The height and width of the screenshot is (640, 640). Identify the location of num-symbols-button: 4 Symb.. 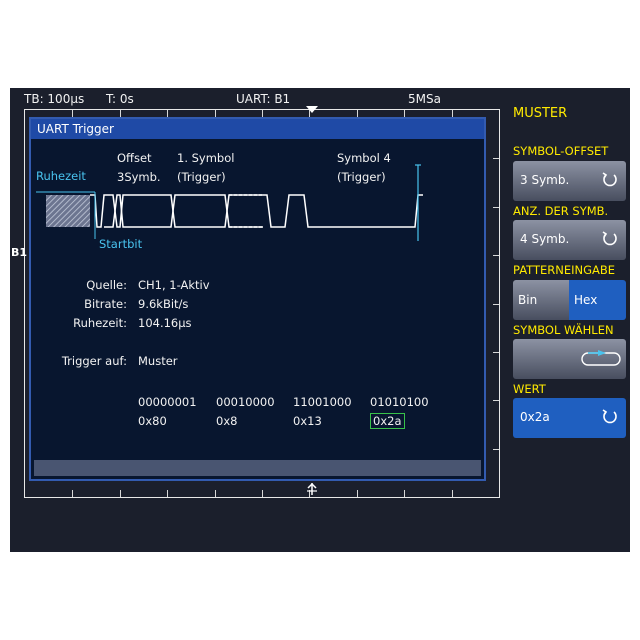
(569, 240).